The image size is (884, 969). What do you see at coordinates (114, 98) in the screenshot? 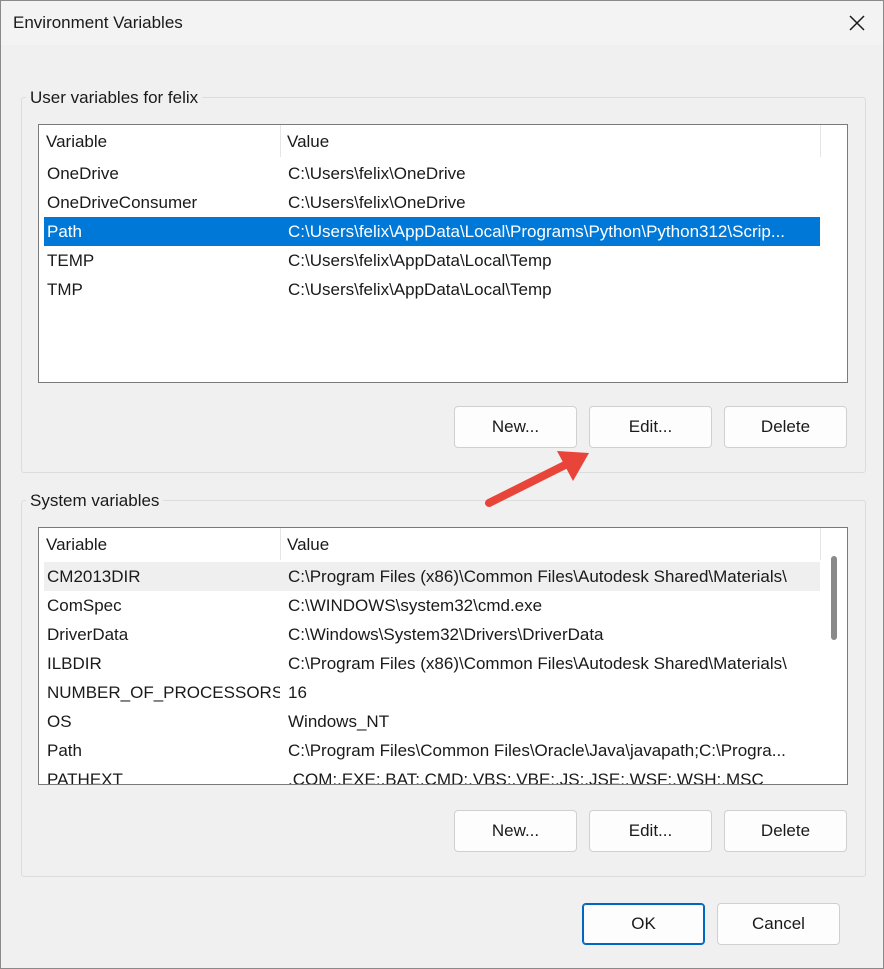
I see `user-variables-label: User variables for felix` at bounding box center [114, 98].